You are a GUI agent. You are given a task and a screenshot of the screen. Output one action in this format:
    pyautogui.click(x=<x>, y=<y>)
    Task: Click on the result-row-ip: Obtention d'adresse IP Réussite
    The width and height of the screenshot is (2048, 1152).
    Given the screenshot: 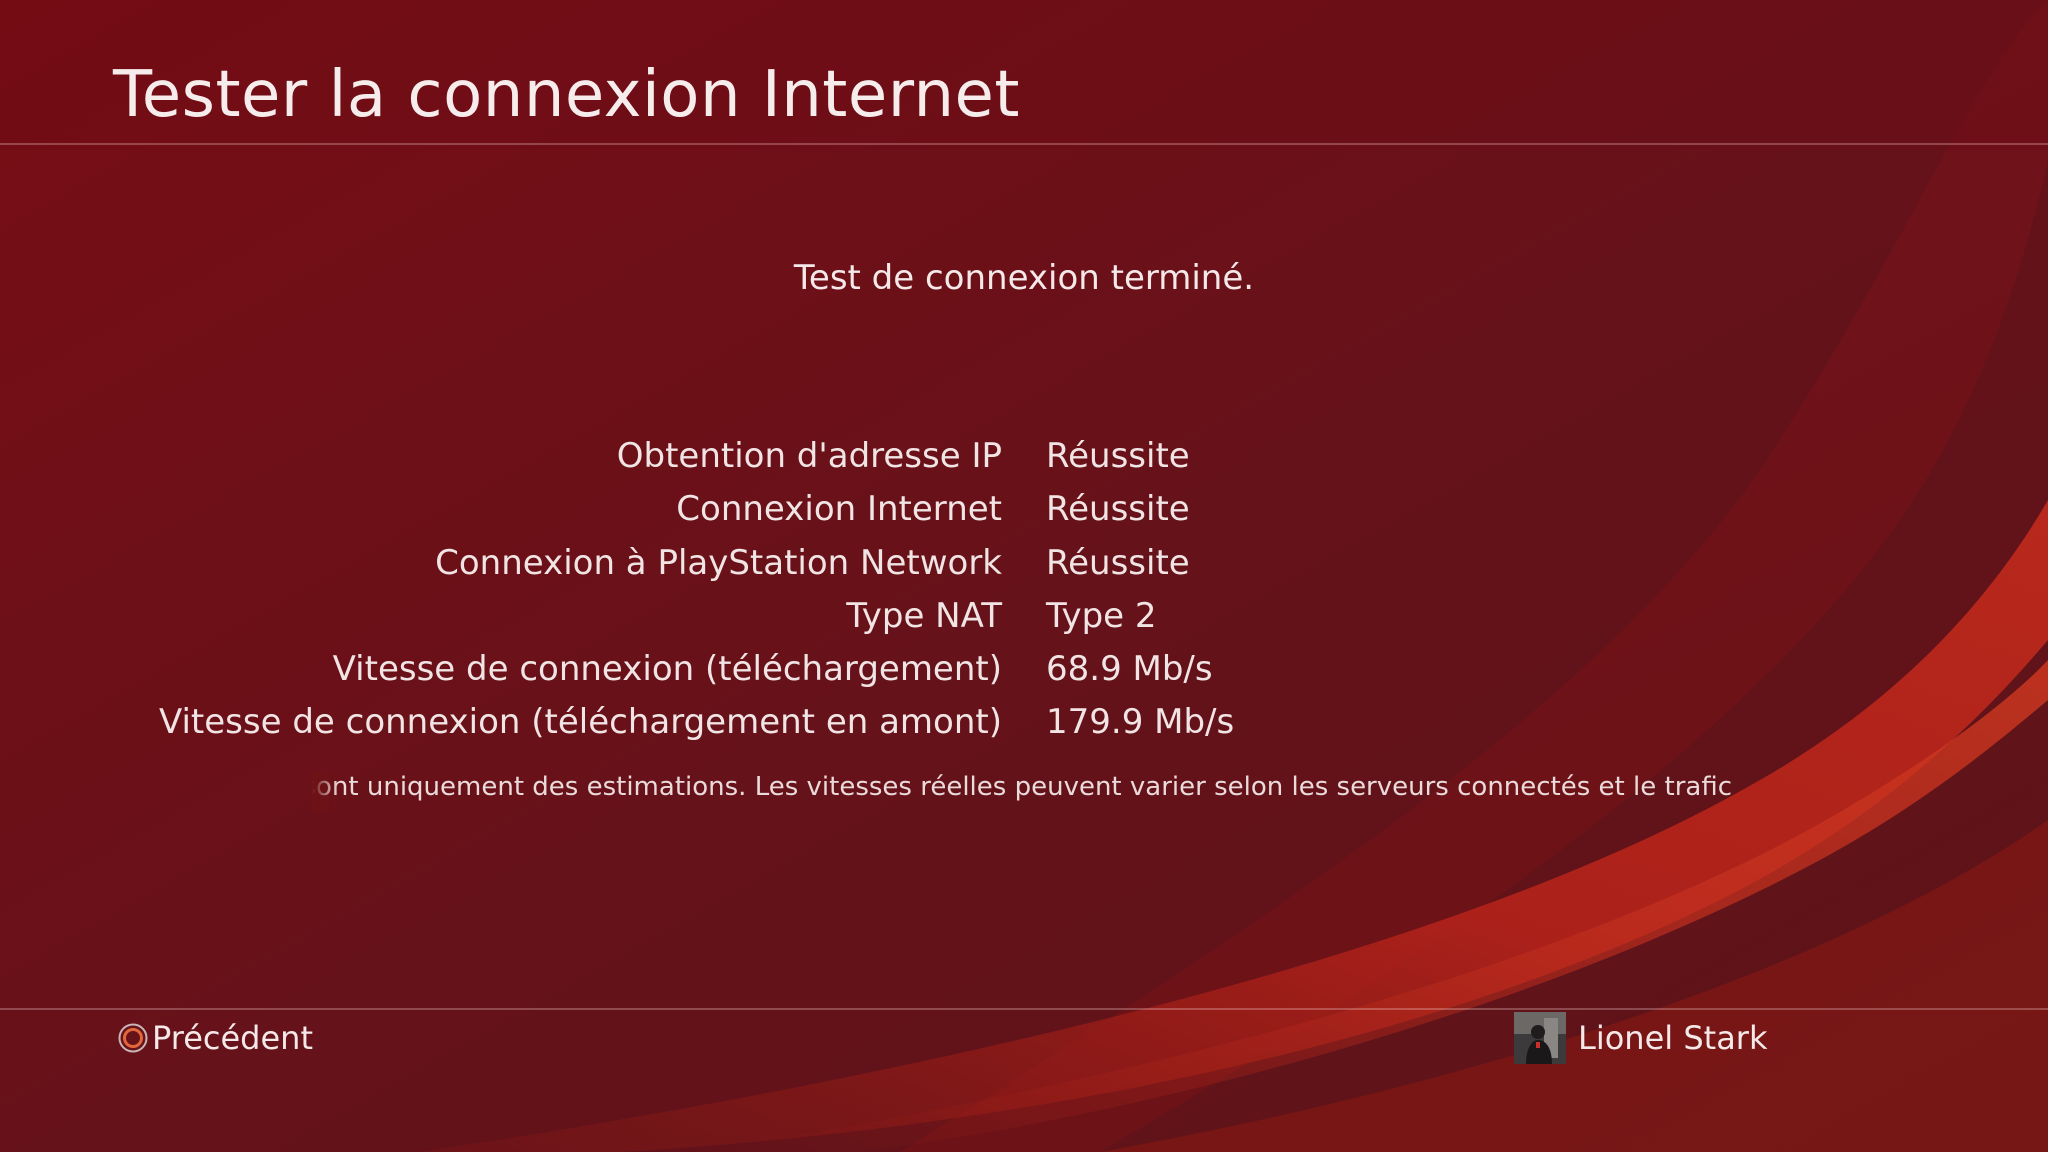 What is the action you would take?
    pyautogui.click(x=1024, y=462)
    